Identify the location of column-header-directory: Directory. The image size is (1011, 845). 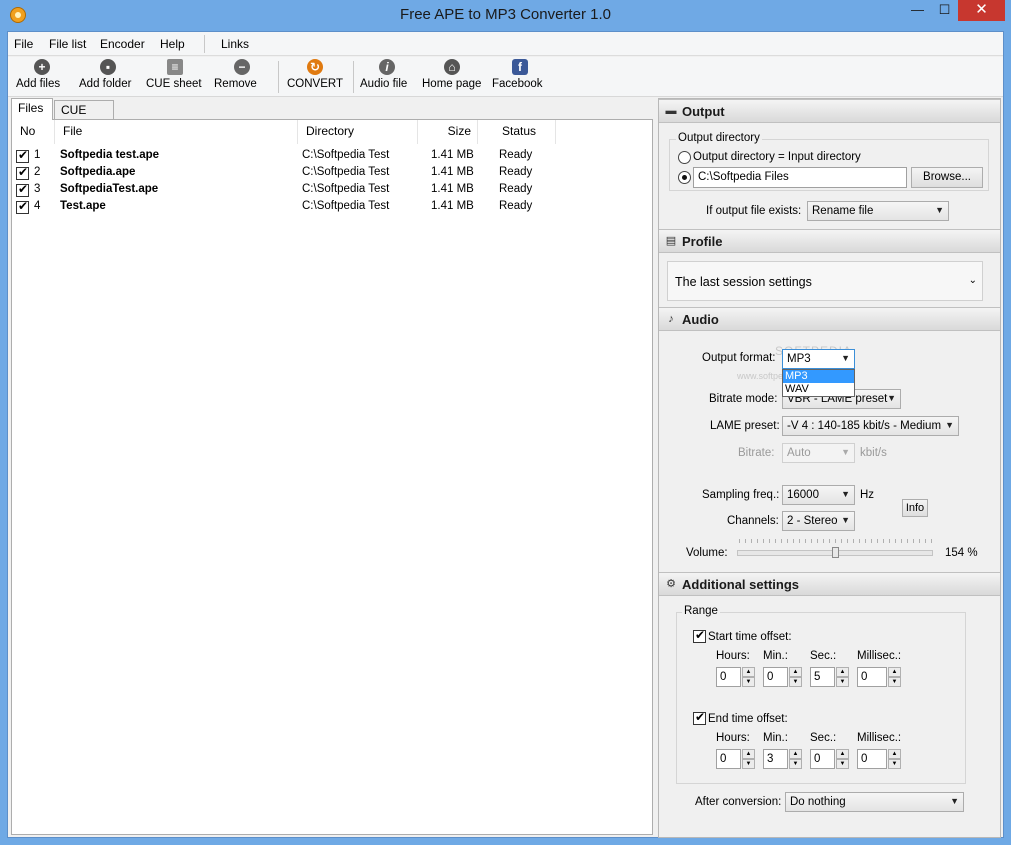
(358, 132).